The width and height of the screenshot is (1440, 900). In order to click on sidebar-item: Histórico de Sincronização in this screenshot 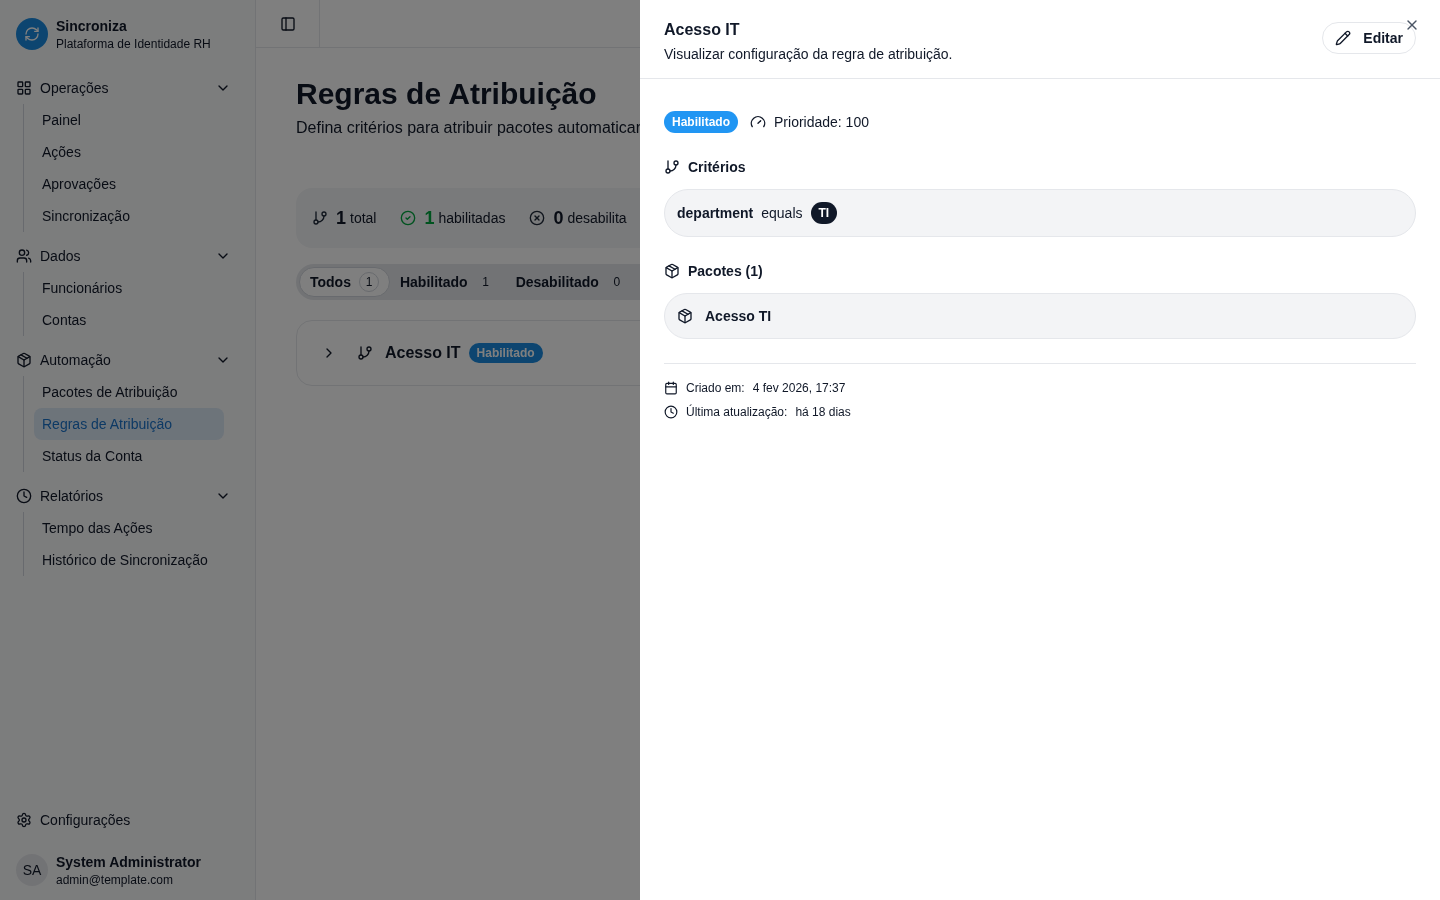, I will do `click(129, 560)`.